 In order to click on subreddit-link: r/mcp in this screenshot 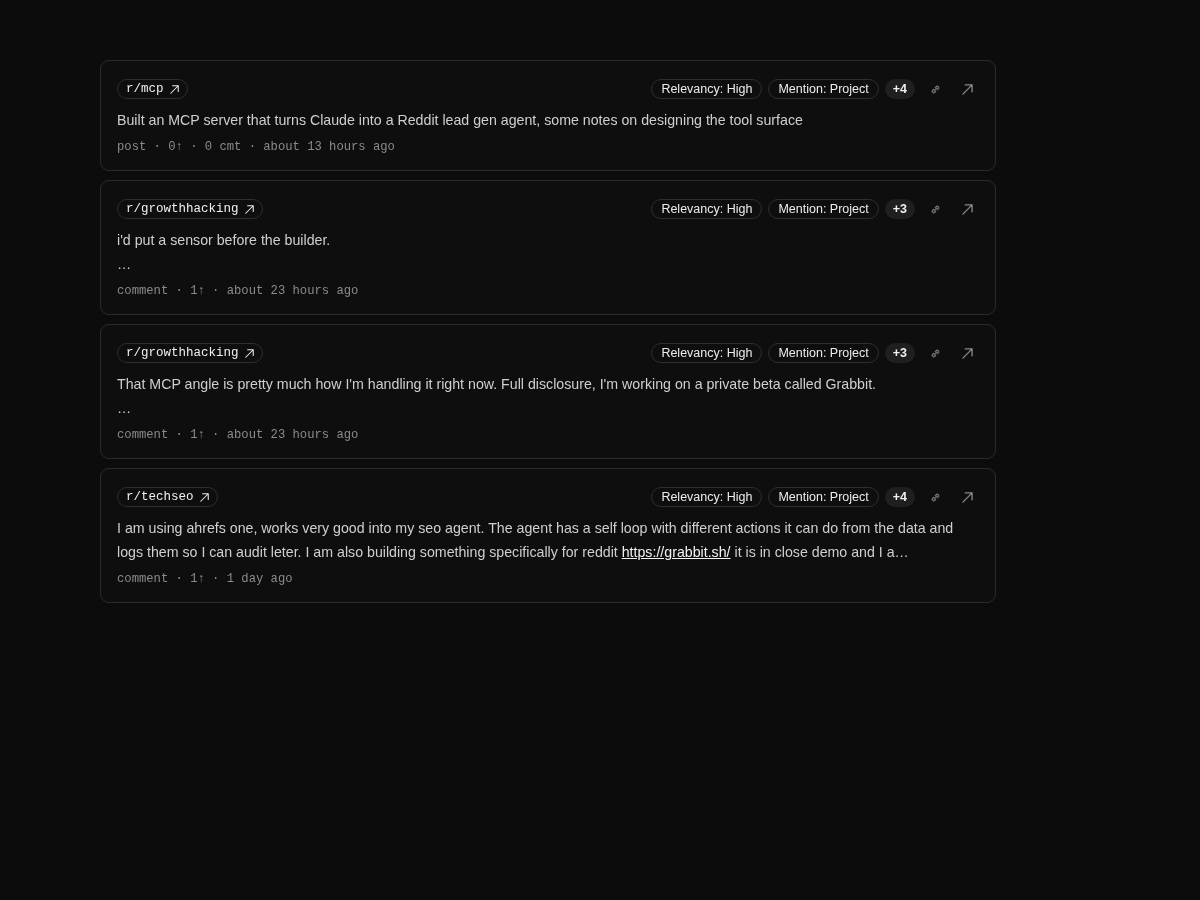, I will do `click(152, 89)`.